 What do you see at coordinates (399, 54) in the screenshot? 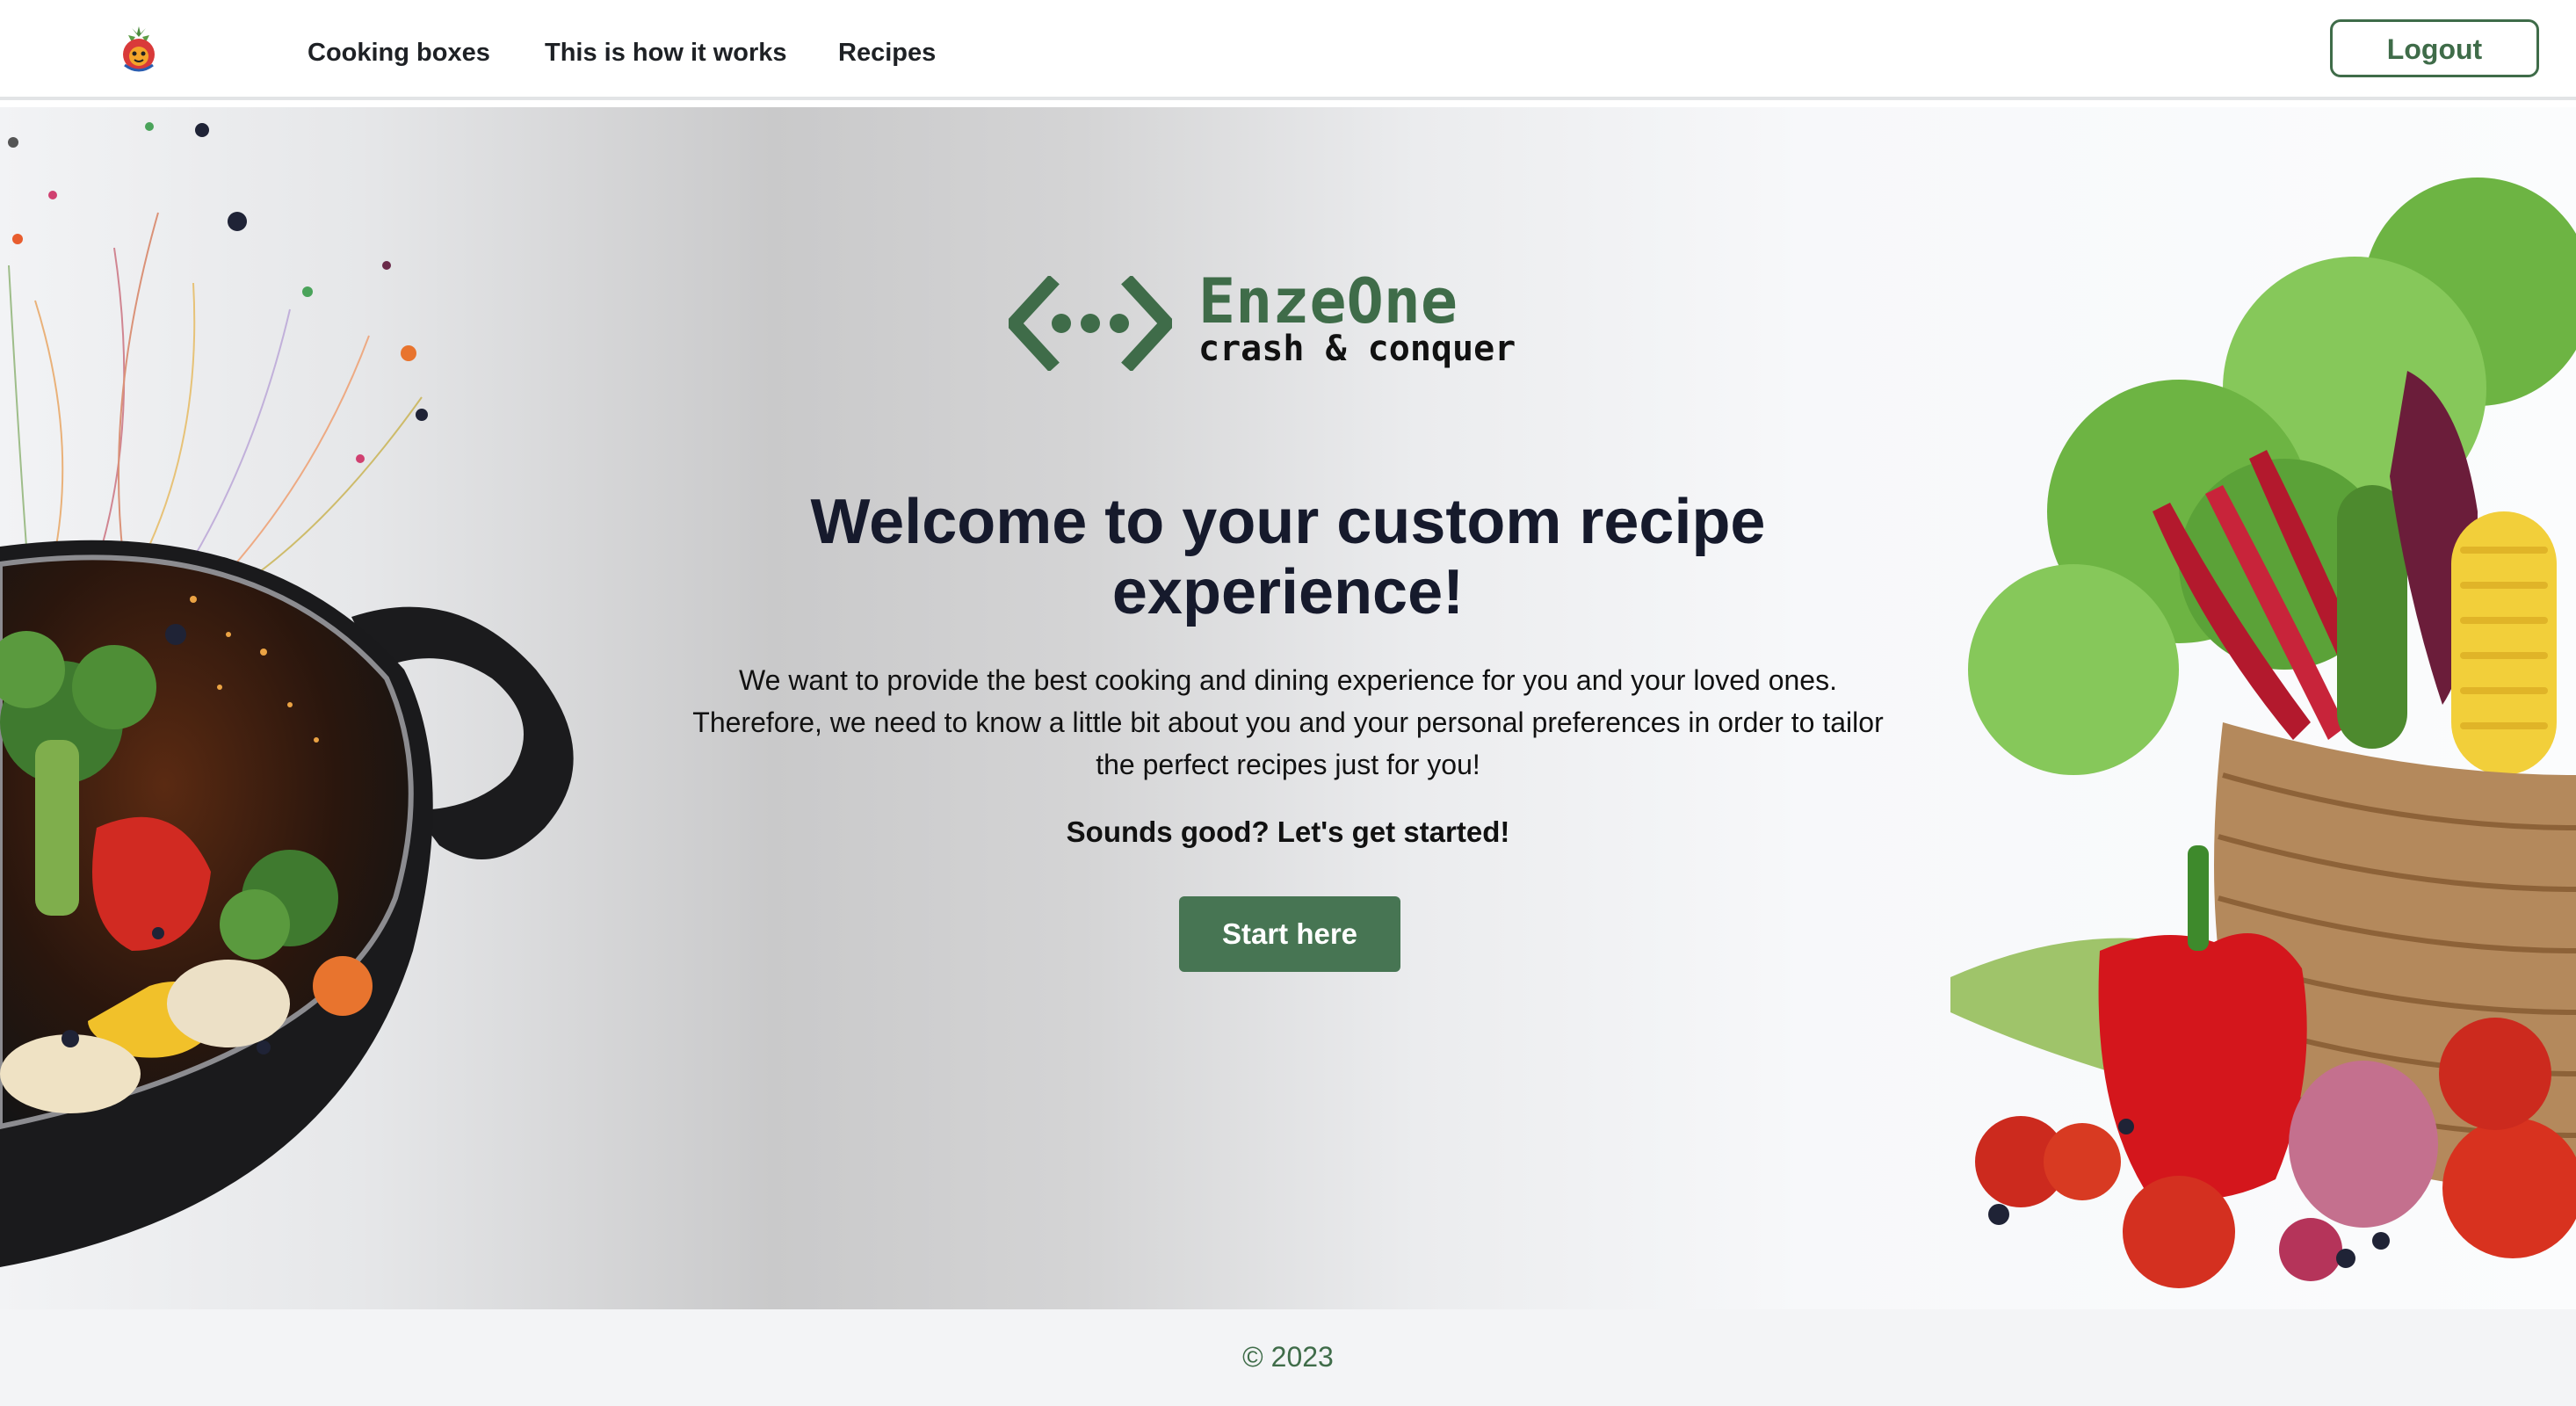
I see `nav-link-cooking-boxes: Cooking boxes` at bounding box center [399, 54].